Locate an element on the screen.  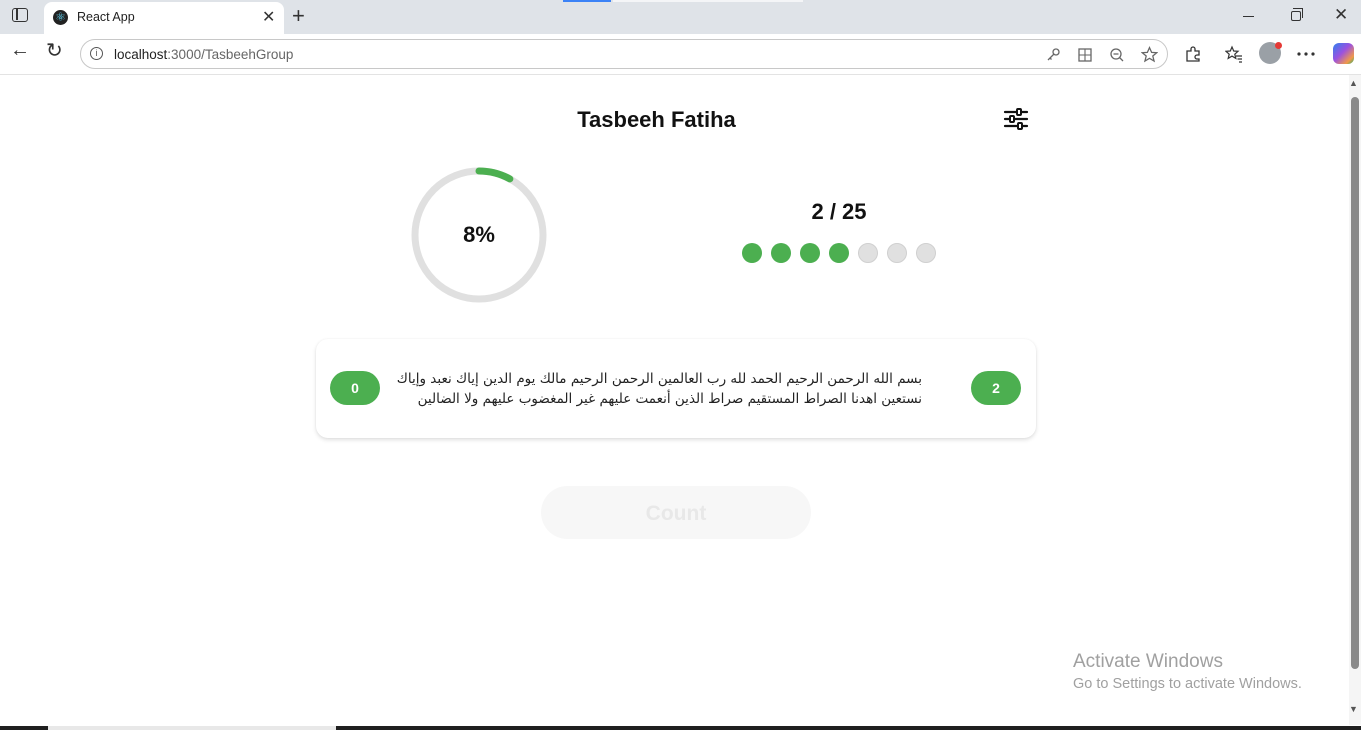
taskbar-edge-highlight is located at coordinates (192, 728).